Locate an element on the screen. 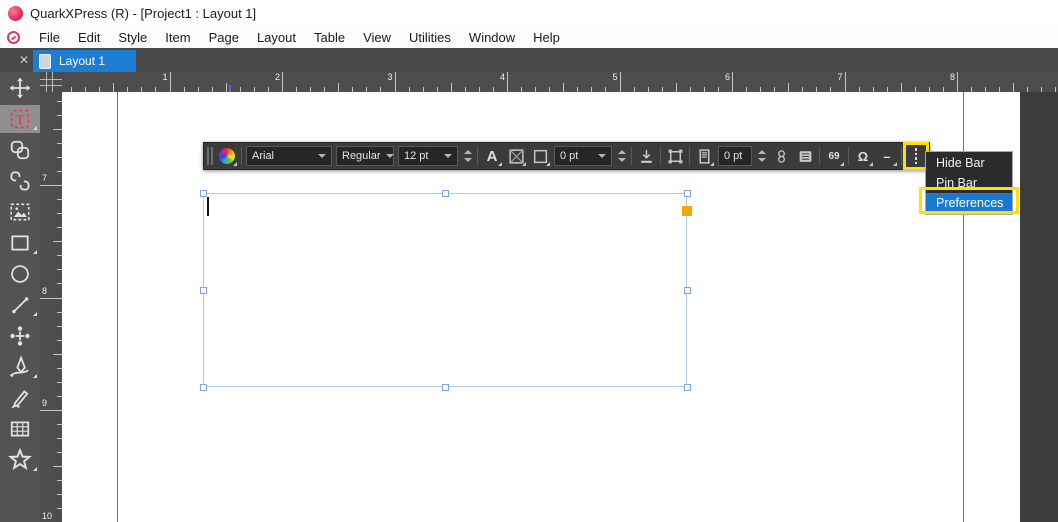 This screenshot has height=522, width=1058. font-family-value: Arial is located at coordinates (263, 156).